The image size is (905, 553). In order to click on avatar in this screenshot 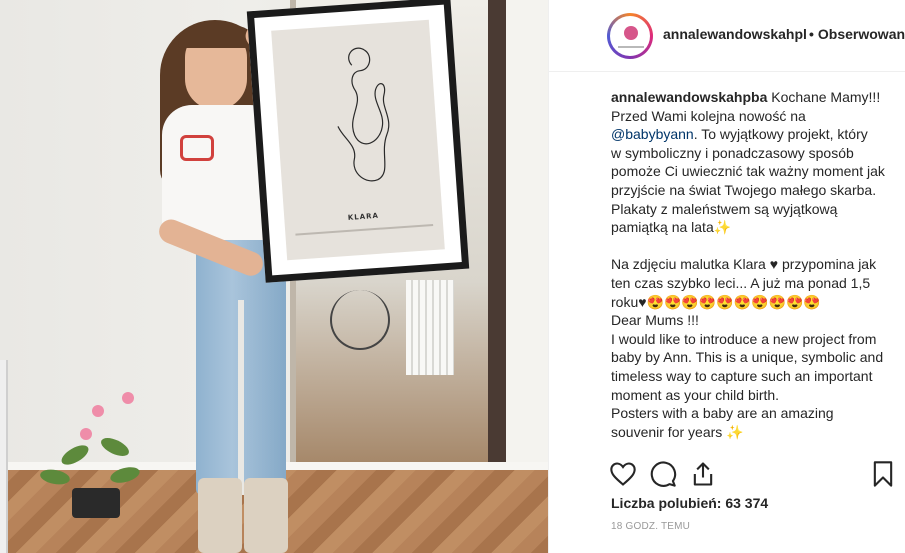, I will do `click(630, 36)`.